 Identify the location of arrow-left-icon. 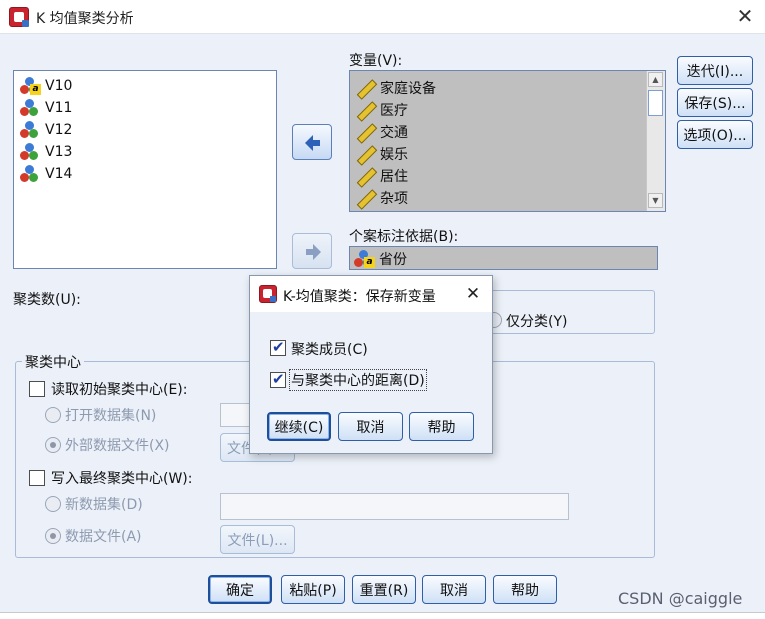
(312, 143).